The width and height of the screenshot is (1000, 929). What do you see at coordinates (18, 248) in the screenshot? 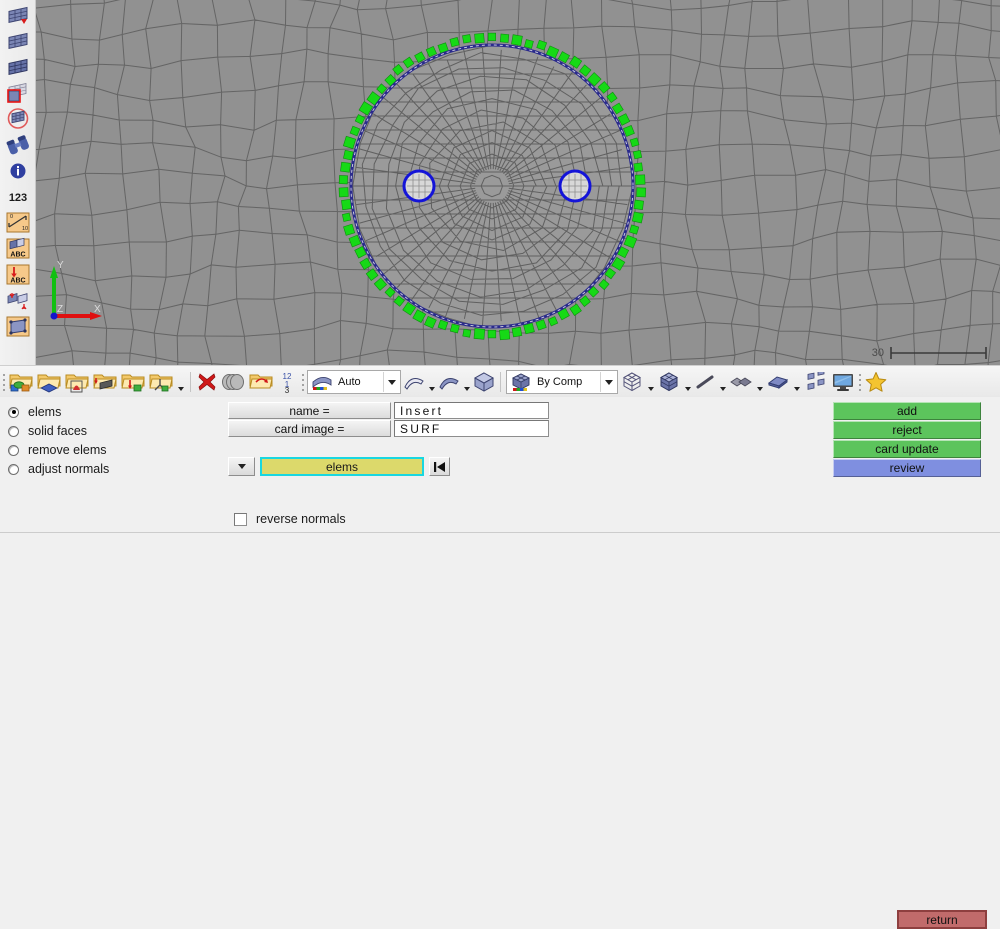
I see `abc-label-icon: ABC` at bounding box center [18, 248].